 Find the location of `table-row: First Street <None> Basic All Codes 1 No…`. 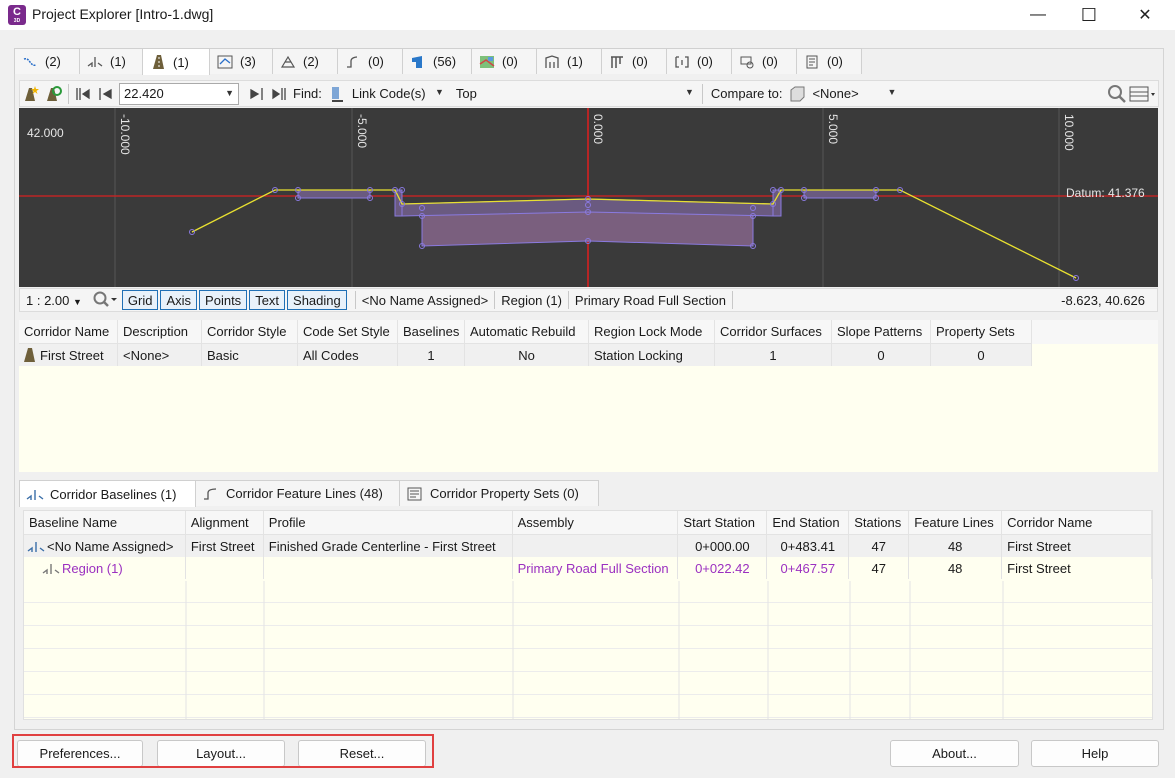

table-row: First Street <None> Basic All Codes 1 No… is located at coordinates (588, 355).